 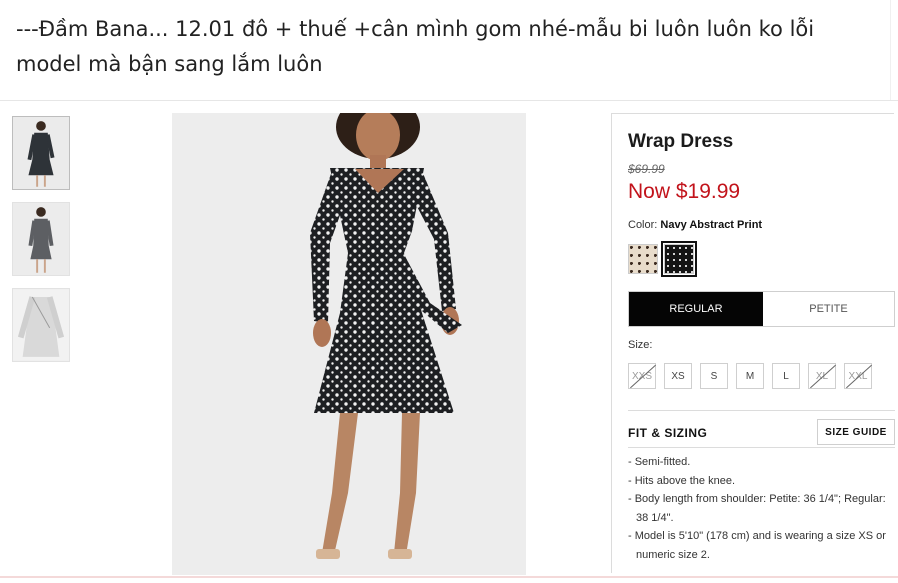 What do you see at coordinates (684, 191) in the screenshot?
I see `sale-price: Now $19.99` at bounding box center [684, 191].